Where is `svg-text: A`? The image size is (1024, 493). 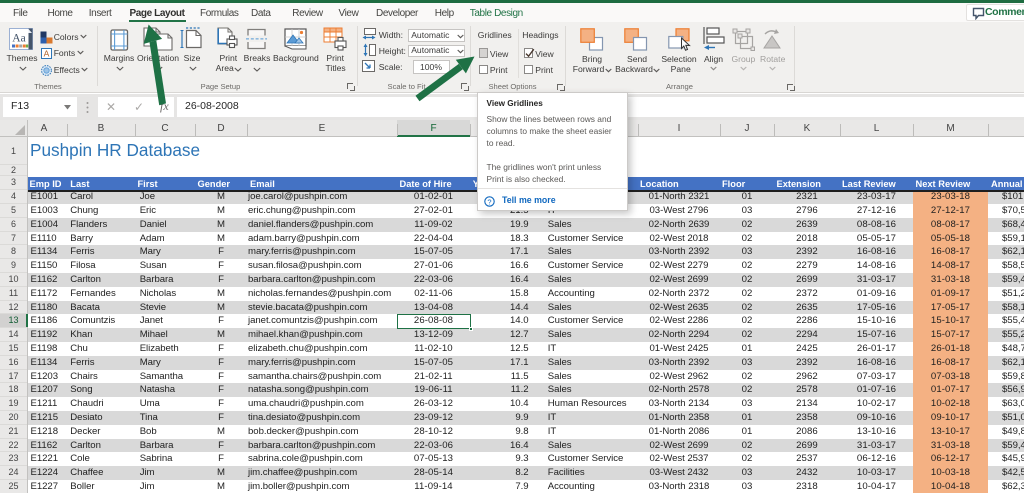
svg-text: A is located at coordinates (47, 54).